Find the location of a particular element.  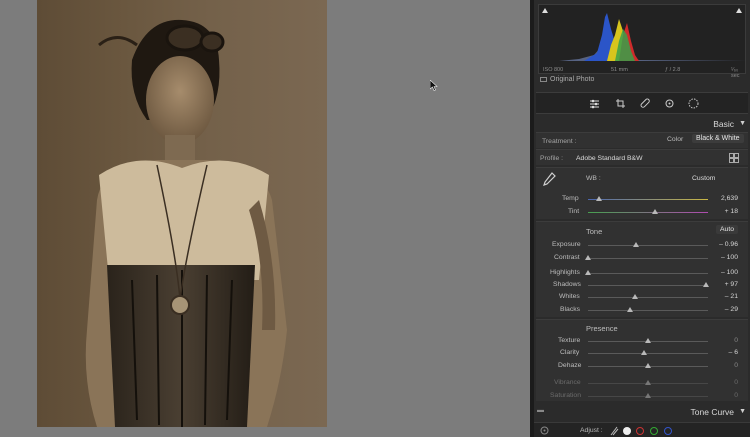

treatment-bw-button: Black & White is located at coordinates (718, 138).